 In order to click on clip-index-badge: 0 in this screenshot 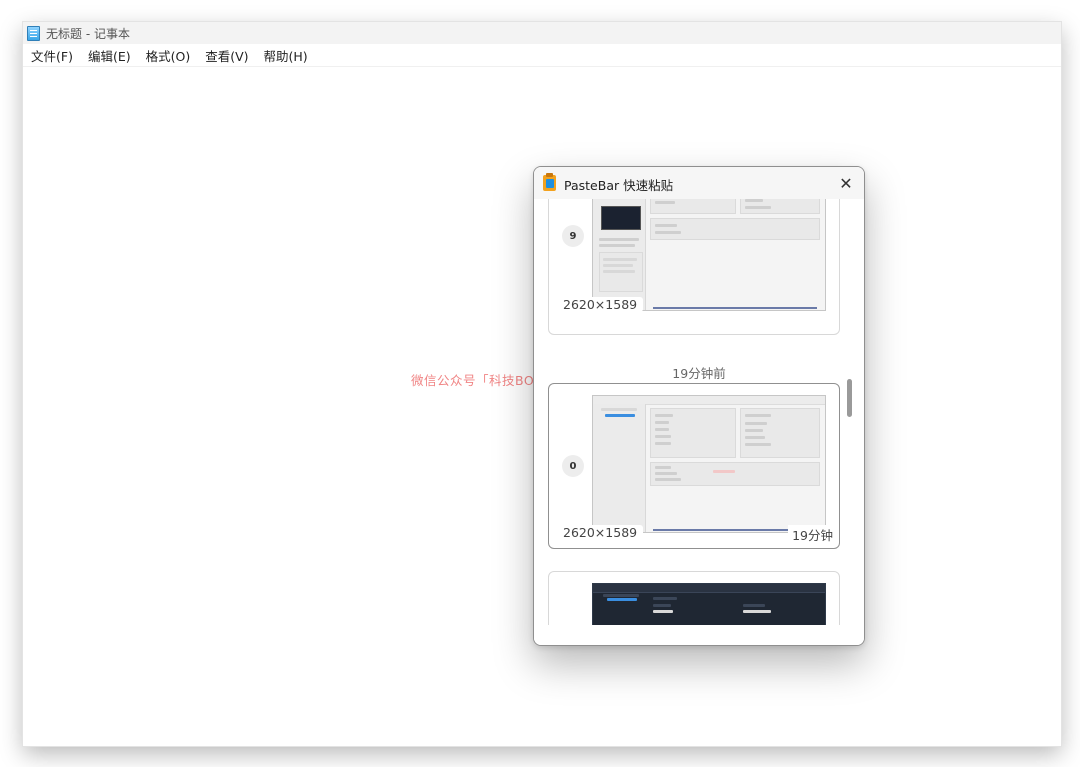, I will do `click(573, 466)`.